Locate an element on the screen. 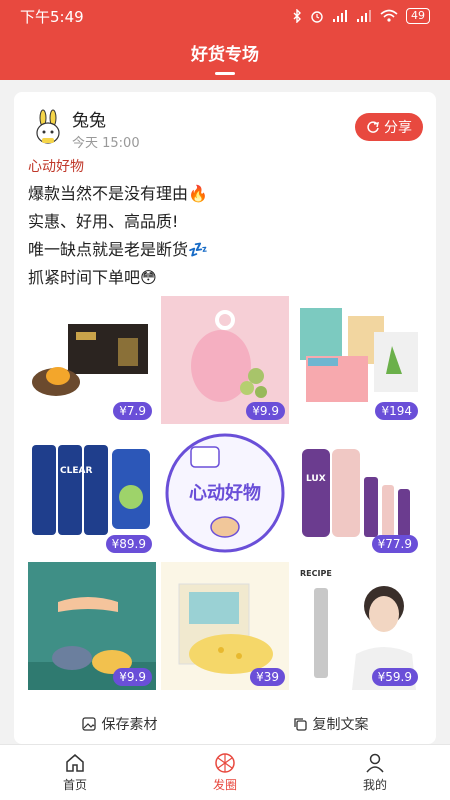  user-icon is located at coordinates (375, 763).